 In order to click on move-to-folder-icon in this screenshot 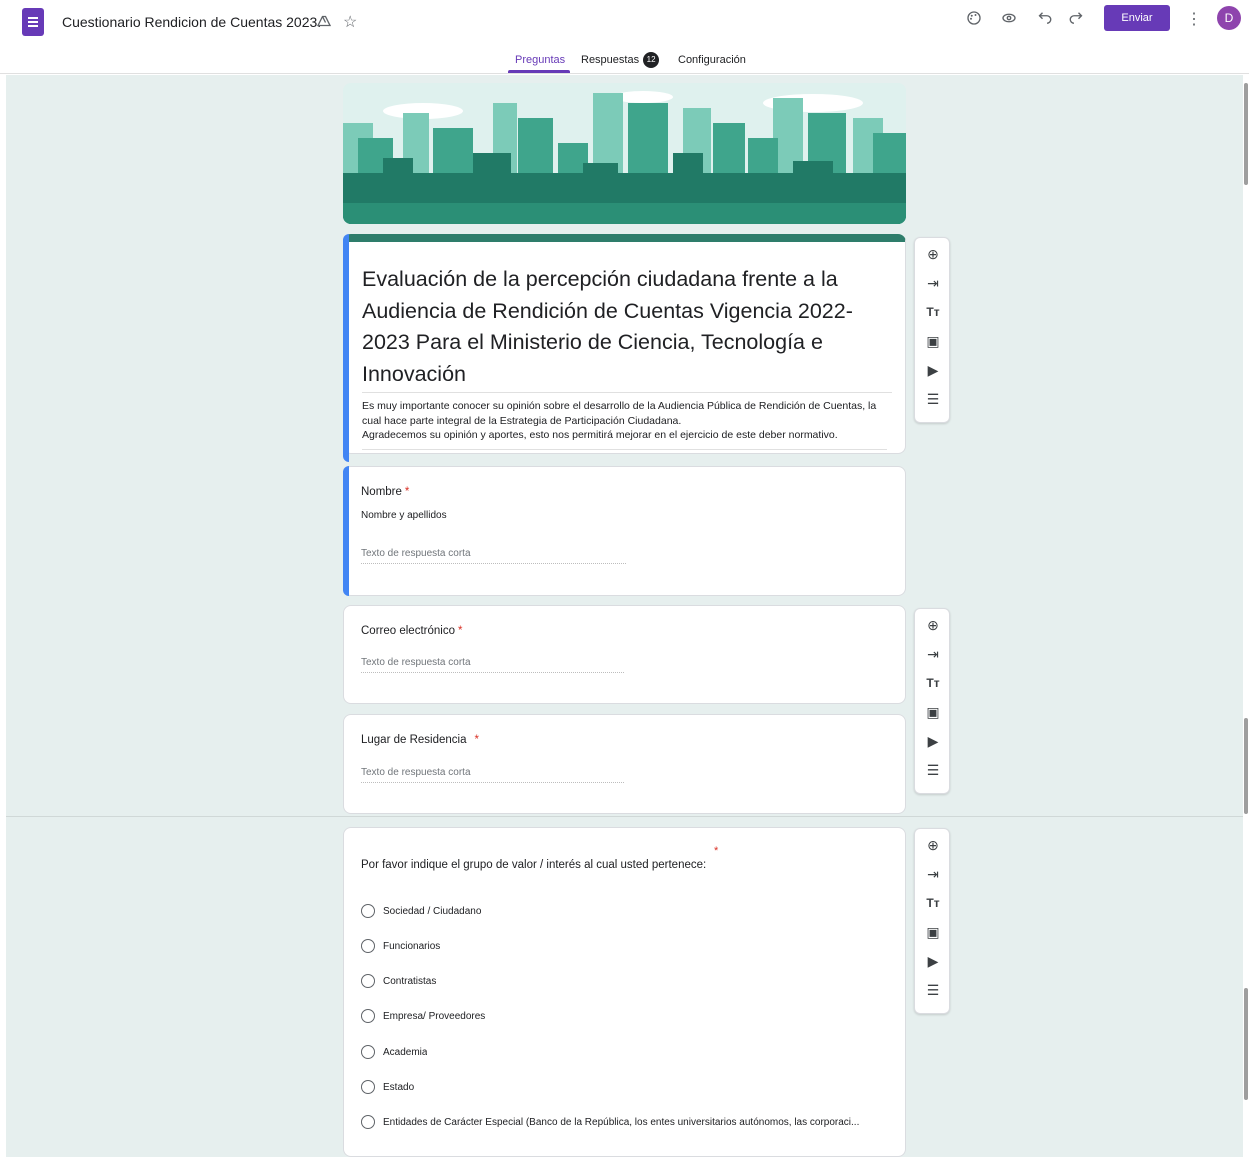, I will do `click(324, 23)`.